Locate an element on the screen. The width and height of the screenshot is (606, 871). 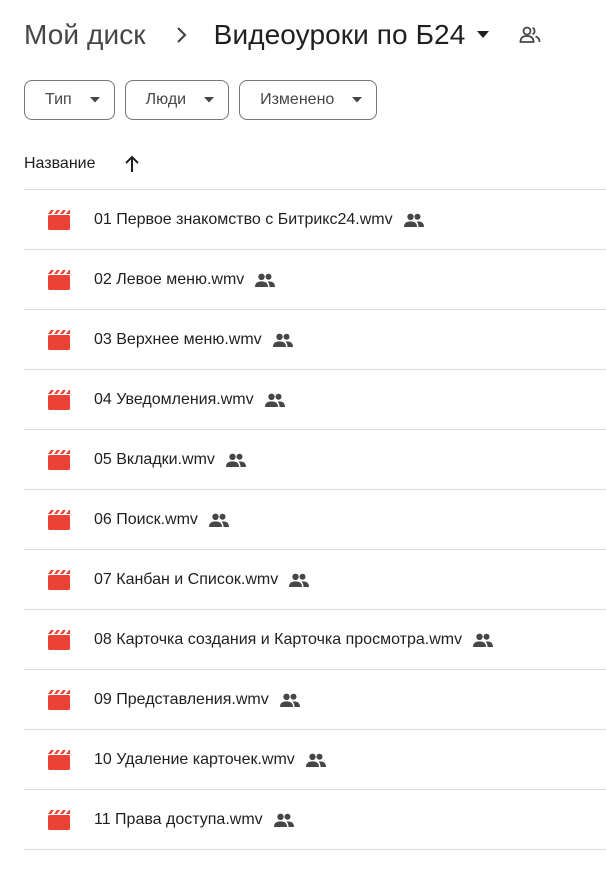
file-row: 05 Вкладки.wmv is located at coordinates (315, 460).